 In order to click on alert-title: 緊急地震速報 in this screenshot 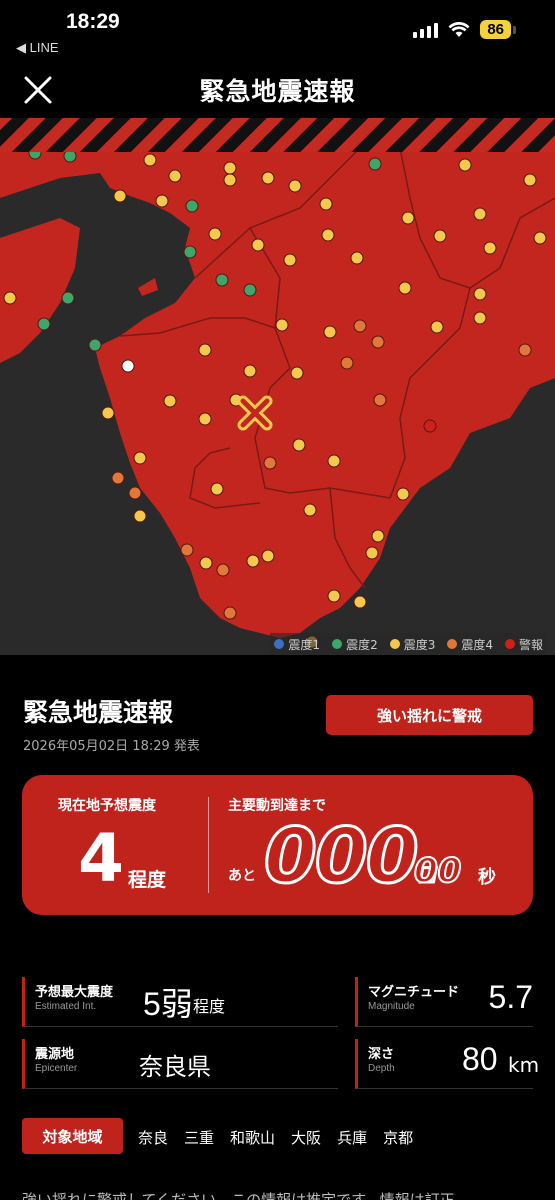, I will do `click(98, 712)`.